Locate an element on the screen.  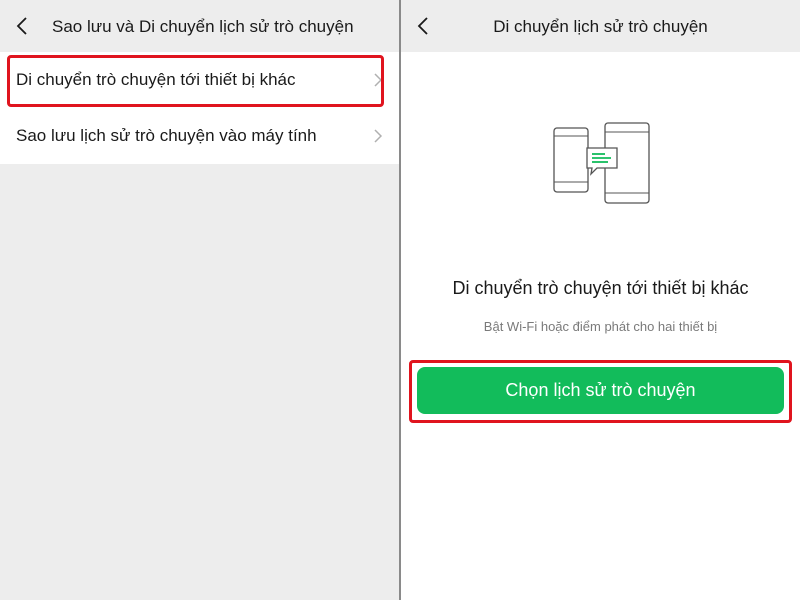
list-item-label: Sao lưu lịch sử trò chuyện vào máy tính is located at coordinates (166, 135).